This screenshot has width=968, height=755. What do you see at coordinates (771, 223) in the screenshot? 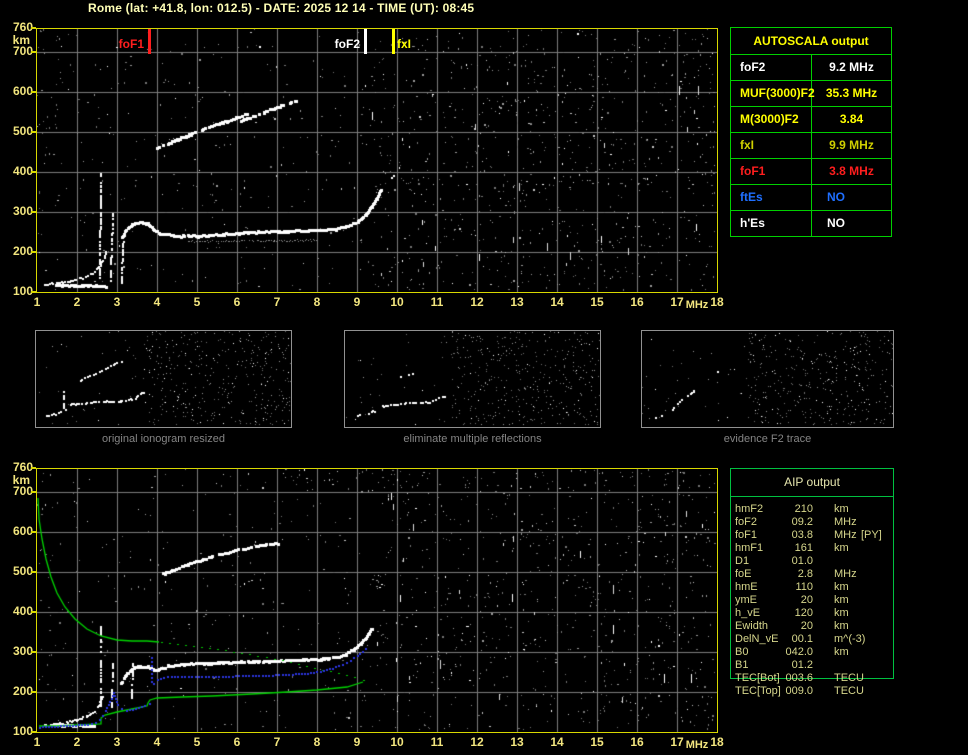
I see `autoscala-param-label: h'Es` at bounding box center [771, 223].